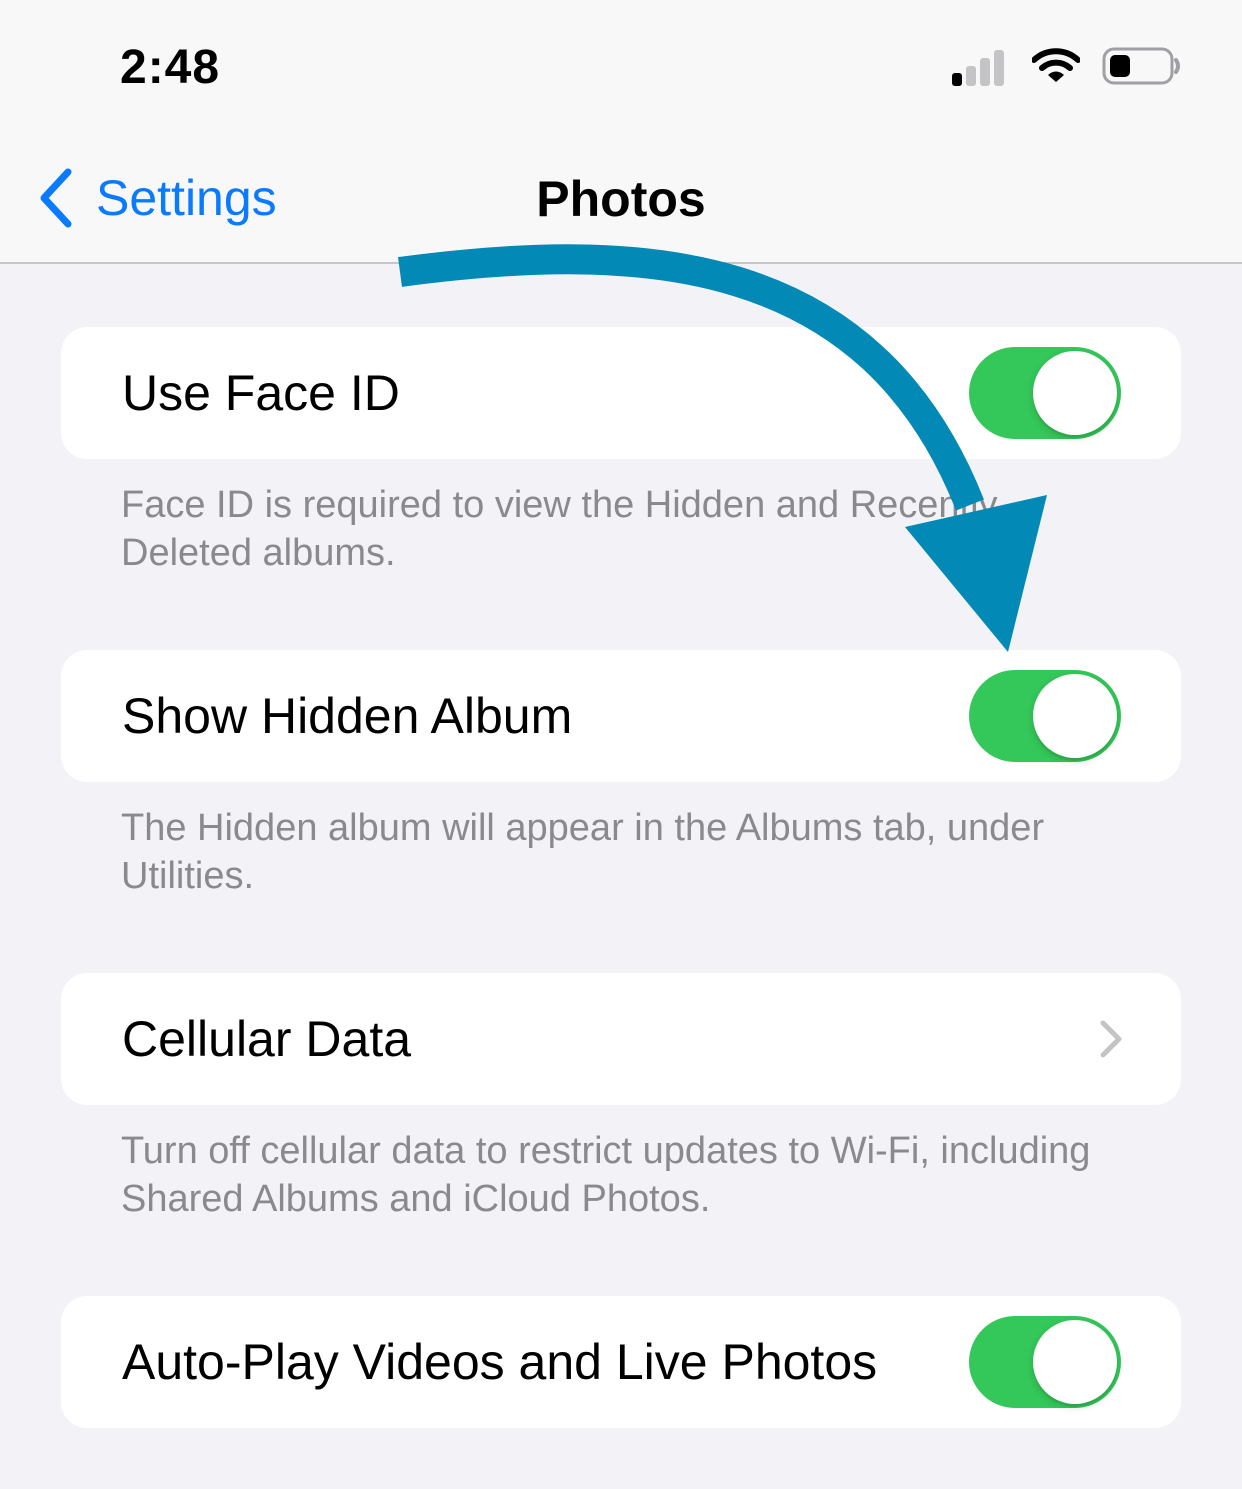 The width and height of the screenshot is (1242, 1489). What do you see at coordinates (621, 199) in the screenshot?
I see `page-title: Photos` at bounding box center [621, 199].